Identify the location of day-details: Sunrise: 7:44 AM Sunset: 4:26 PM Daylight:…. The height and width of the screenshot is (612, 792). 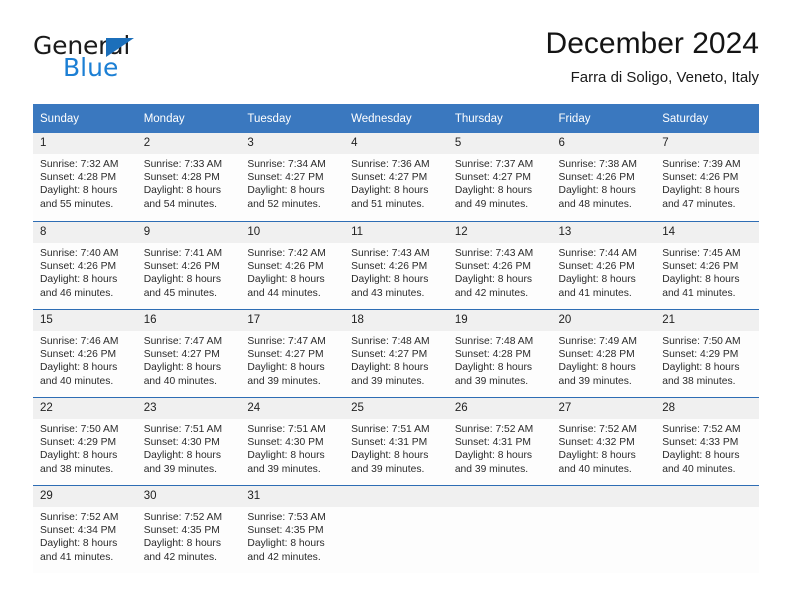
(604, 271).